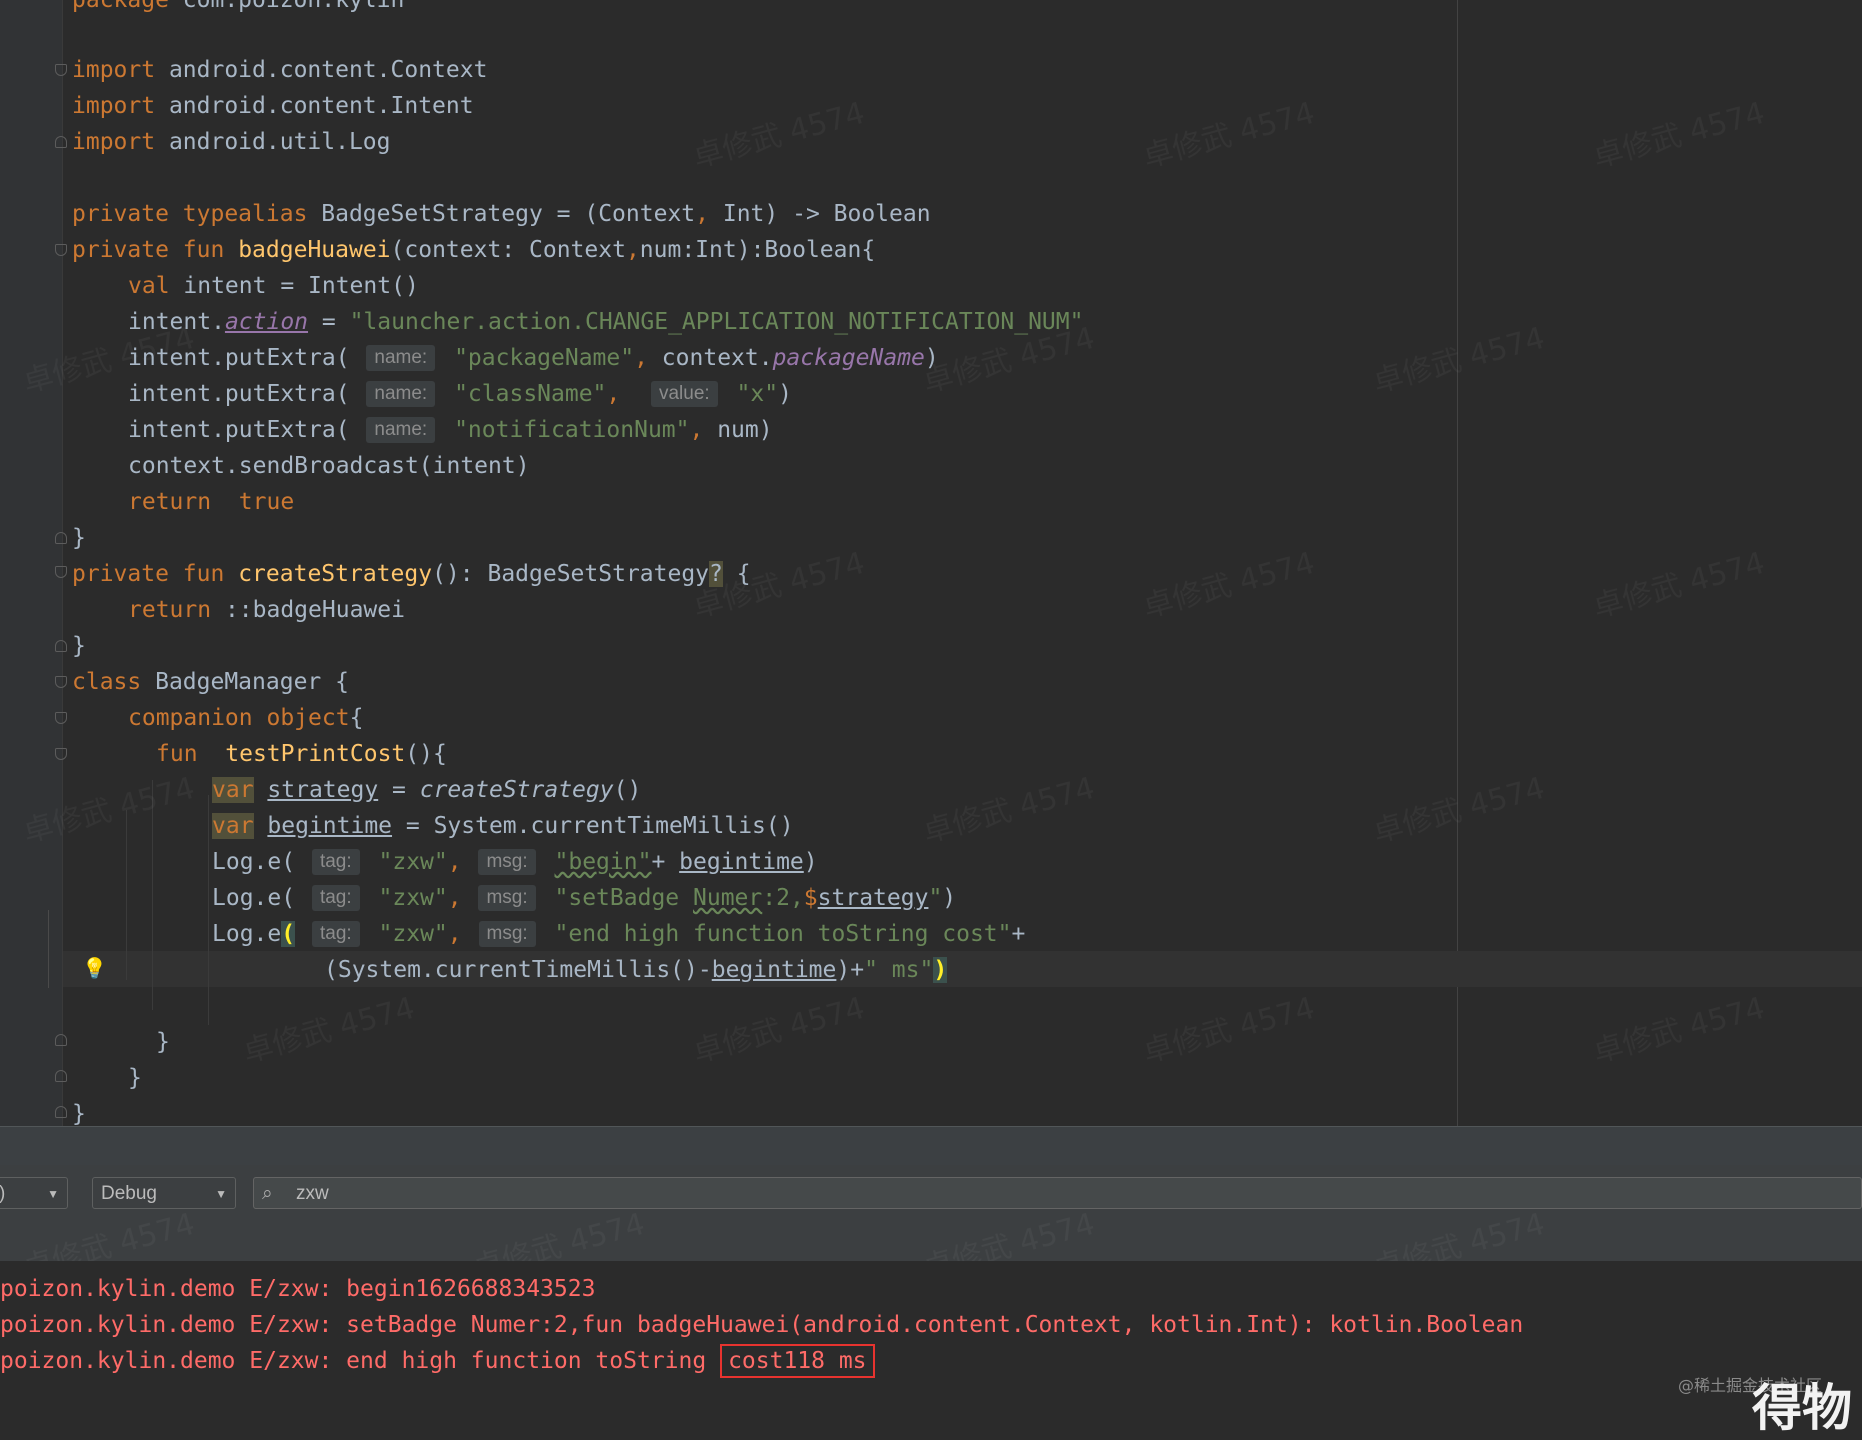 Image resolution: width=1862 pixels, height=1440 pixels. Describe the element at coordinates (329, 466) in the screenshot. I see `code-line-sendbroadcast: context.sendBroadcast(intent)` at that location.